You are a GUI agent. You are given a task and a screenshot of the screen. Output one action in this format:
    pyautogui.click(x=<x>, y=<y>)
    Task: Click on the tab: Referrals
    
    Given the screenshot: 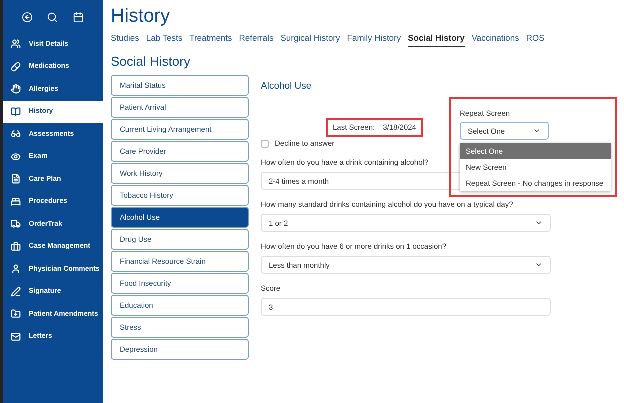 What is the action you would take?
    pyautogui.click(x=256, y=40)
    